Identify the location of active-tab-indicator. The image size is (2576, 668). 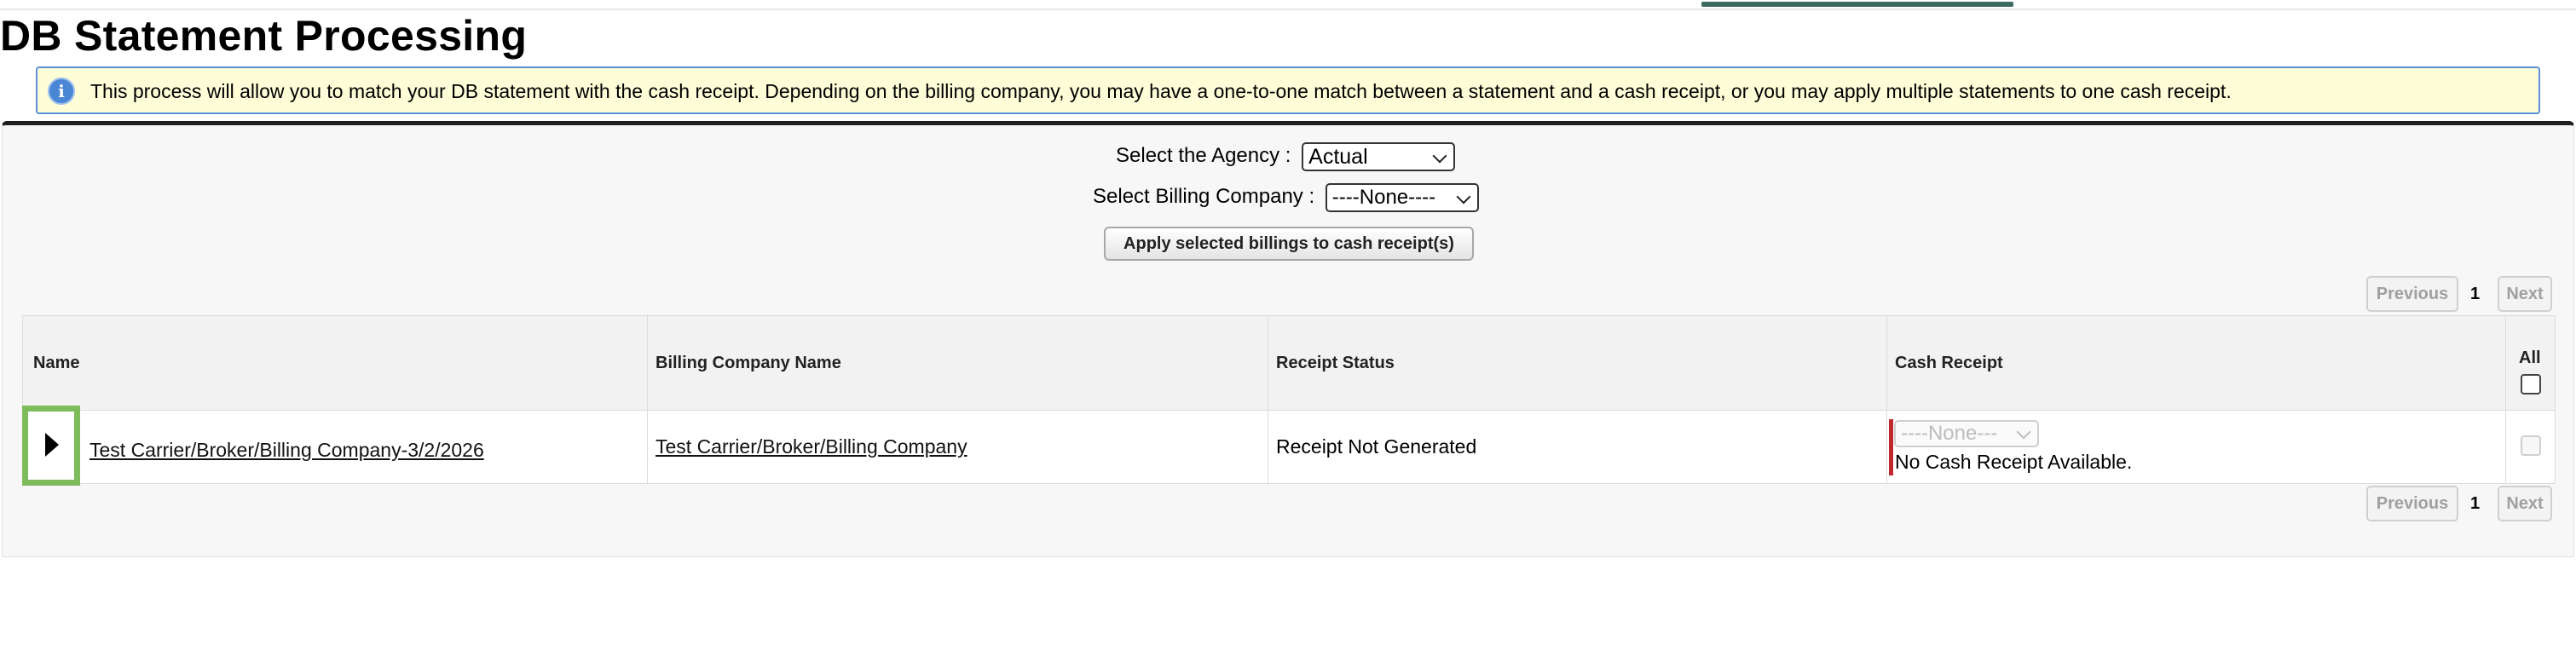
(1857, 4).